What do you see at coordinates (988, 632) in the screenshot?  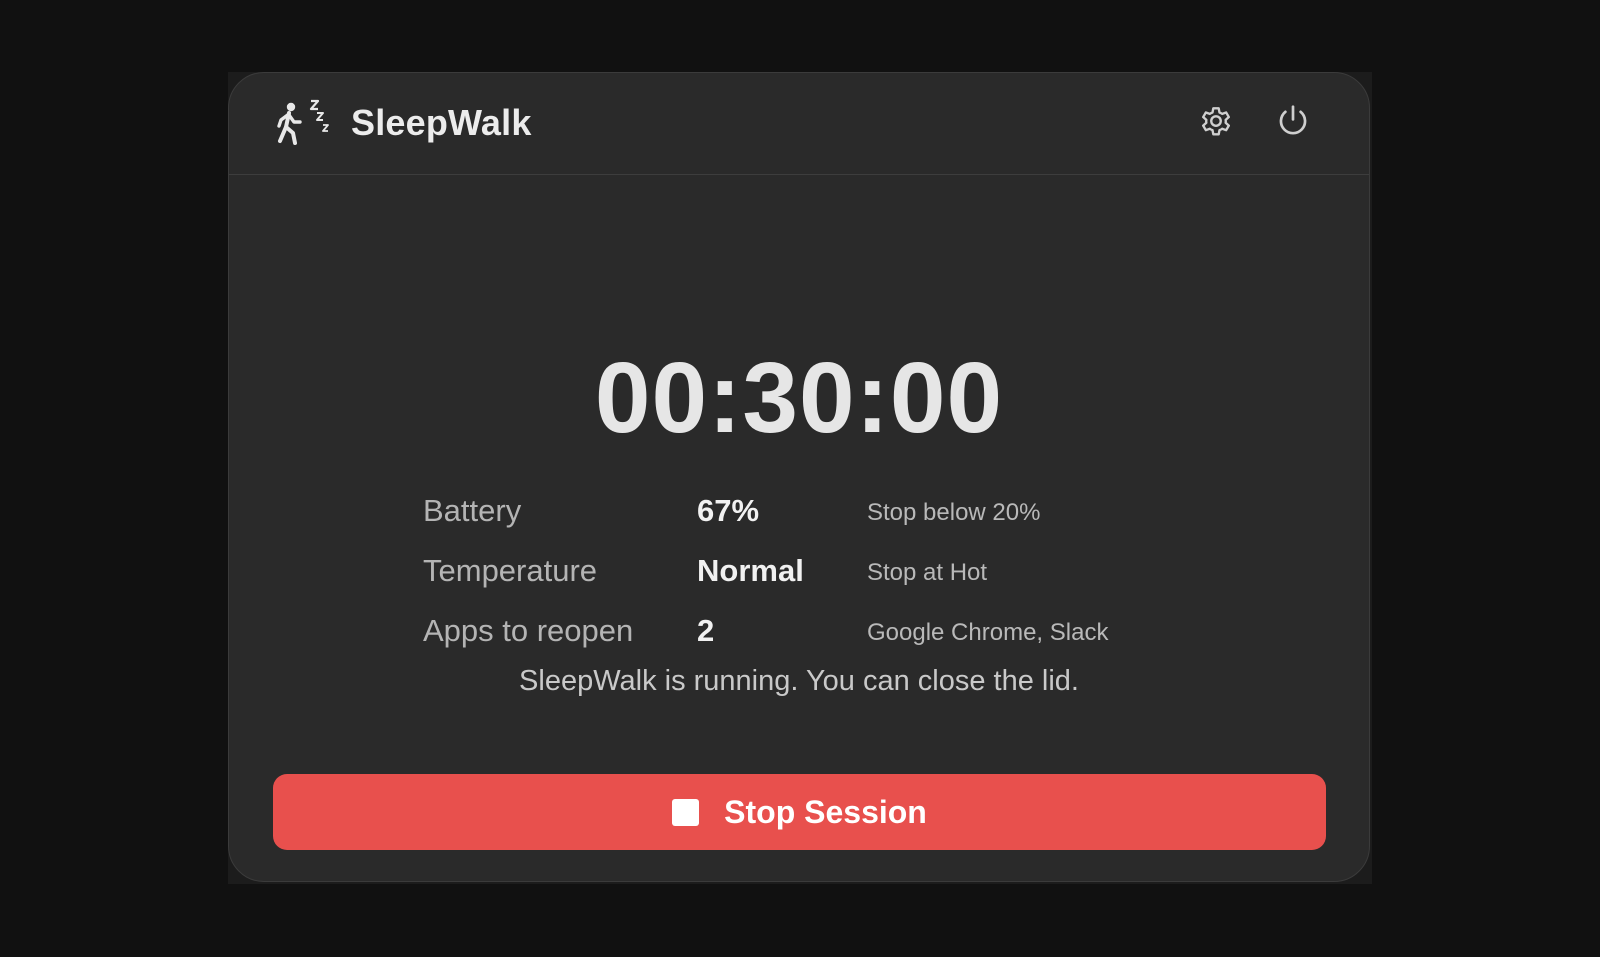 I see `stat-note: Google Chrome, Slack` at bounding box center [988, 632].